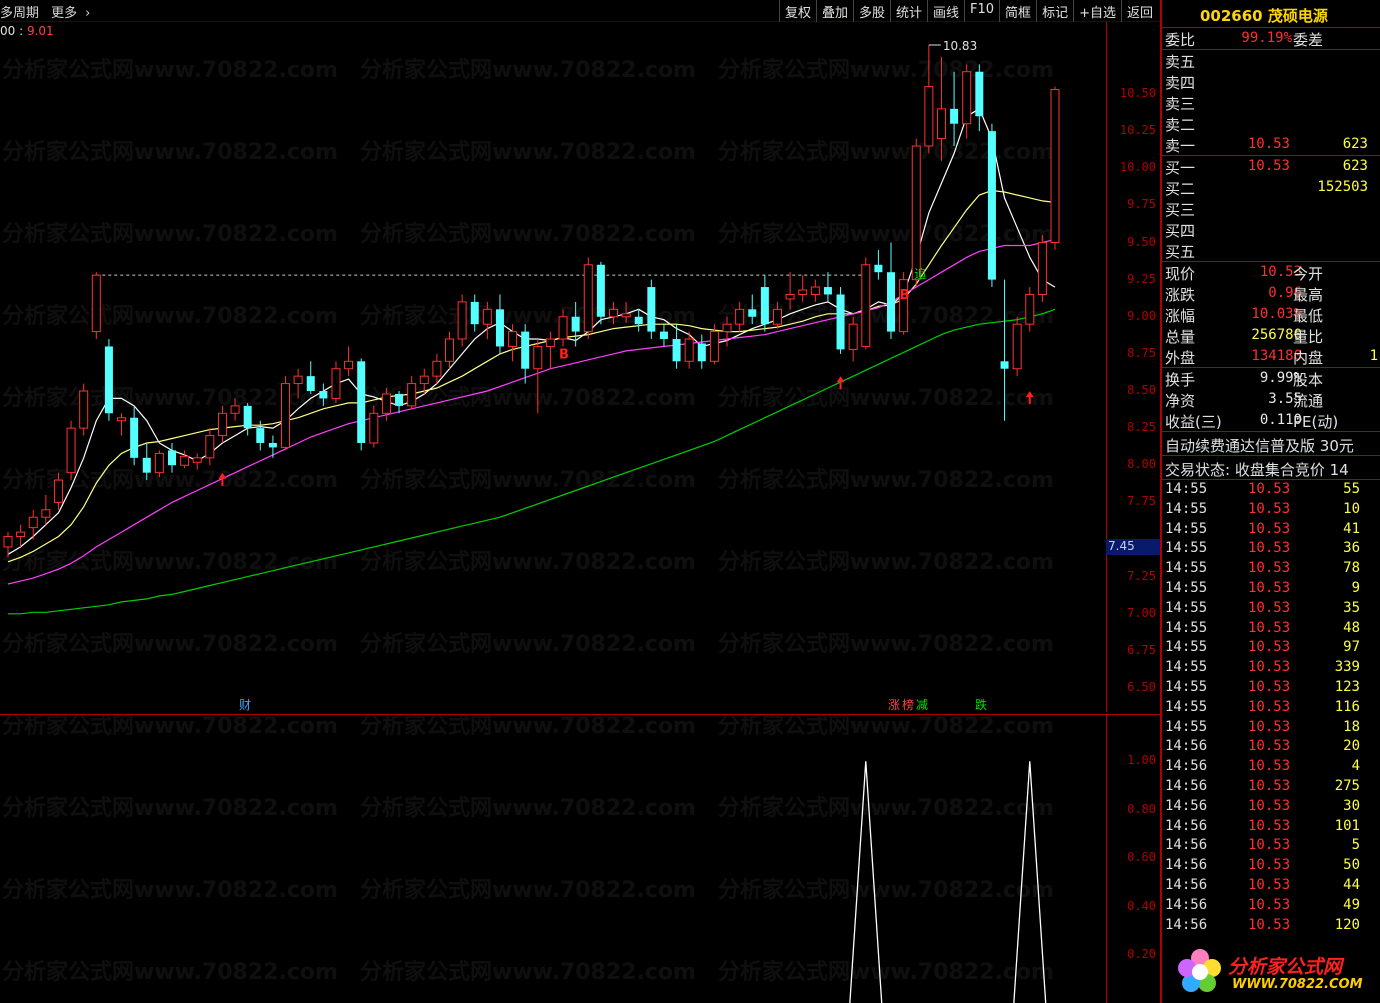 The width and height of the screenshot is (1380, 1003). What do you see at coordinates (19, 13) in the screenshot?
I see `multi-period-button: 多周期` at bounding box center [19, 13].